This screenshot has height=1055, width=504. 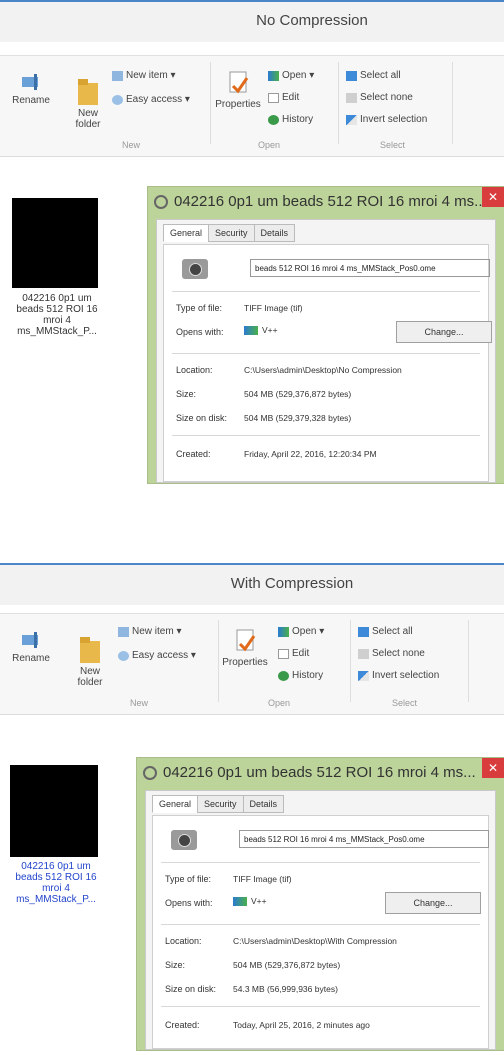 I want to click on size-on-disk-value: 504 MB (529,379,328 bytes), so click(x=298, y=418).